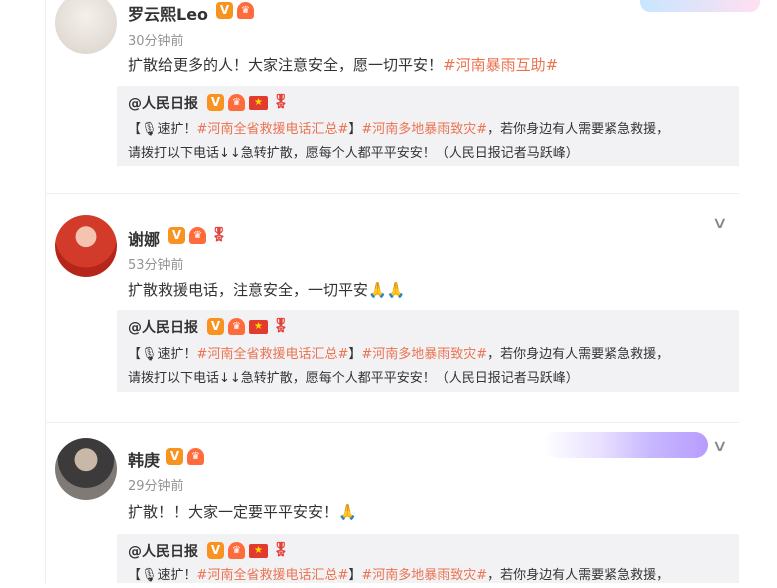 Image resolution: width=777 pixels, height=588 pixels. Describe the element at coordinates (168, 13) in the screenshot. I see `author-name: 罗云熙Leo` at that location.